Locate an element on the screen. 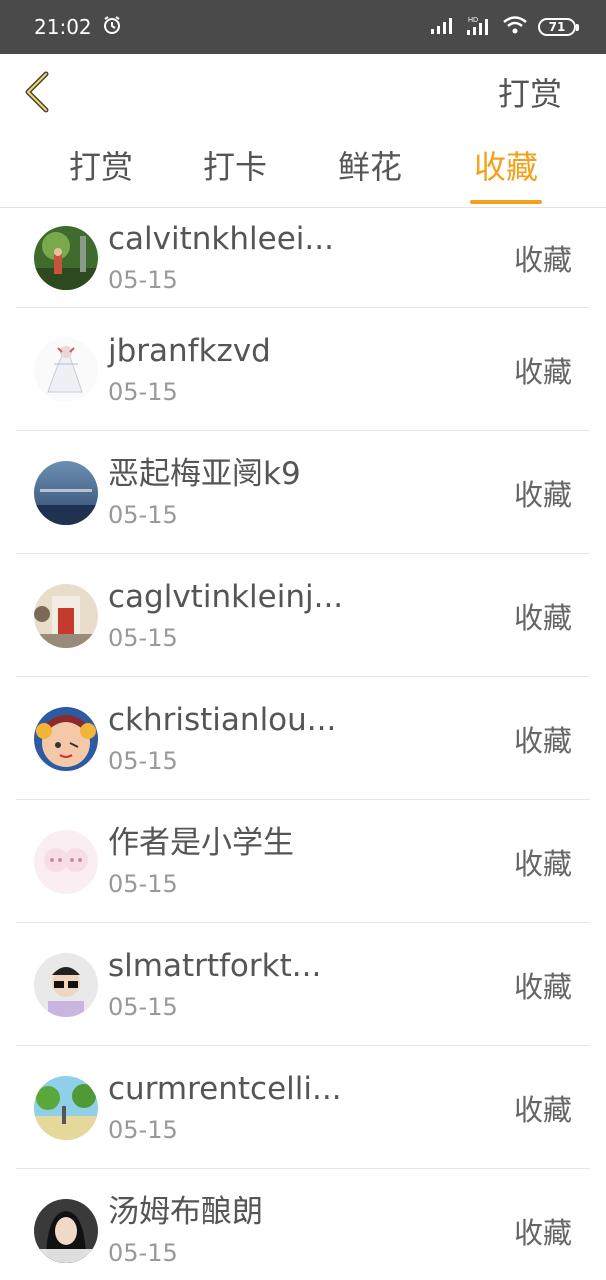  signal-icon is located at coordinates (443, 27).